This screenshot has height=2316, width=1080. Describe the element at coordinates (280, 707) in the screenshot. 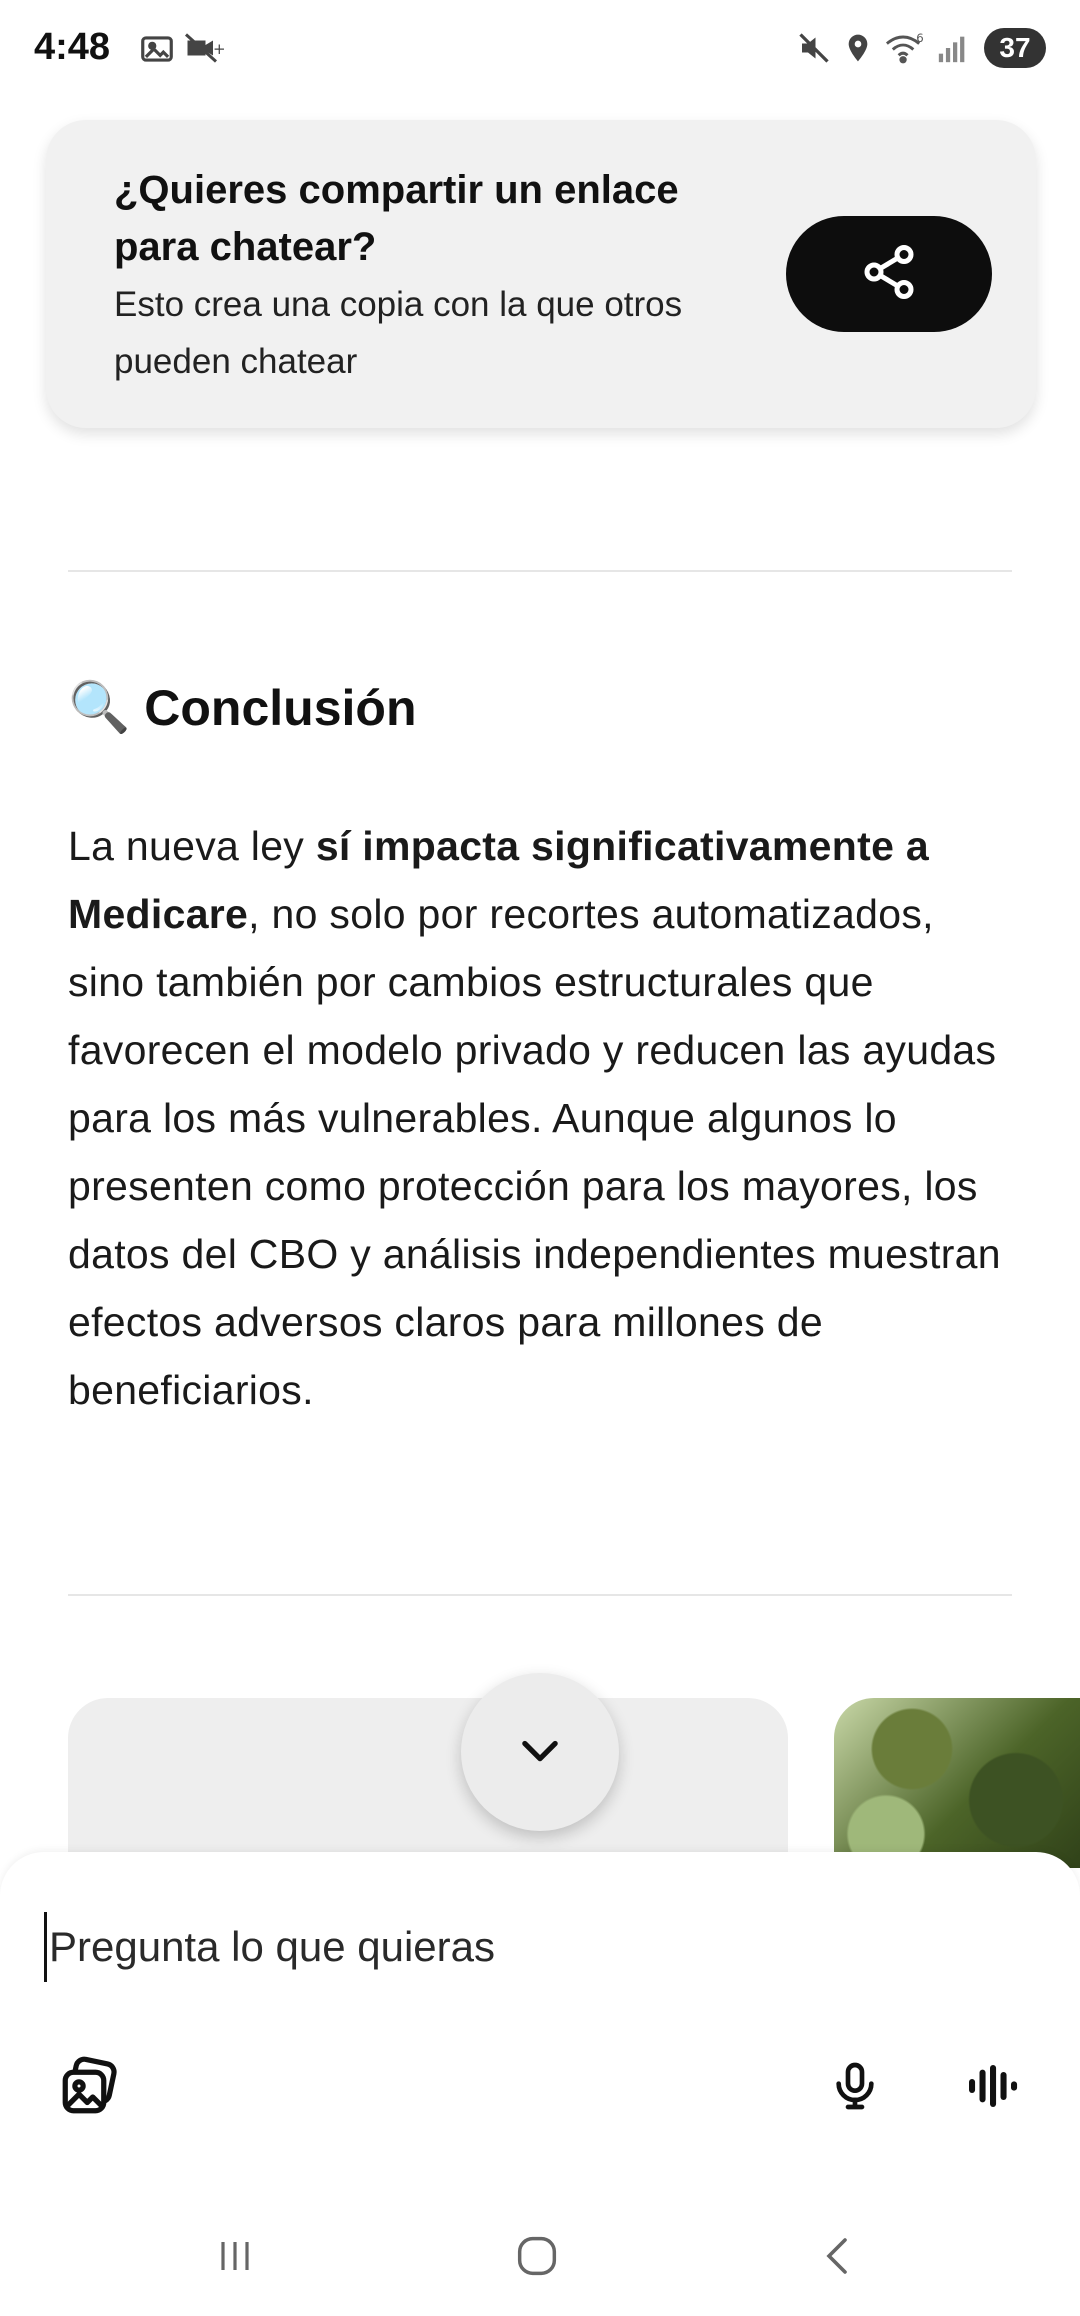

I see `section-title: Conclusión` at that location.